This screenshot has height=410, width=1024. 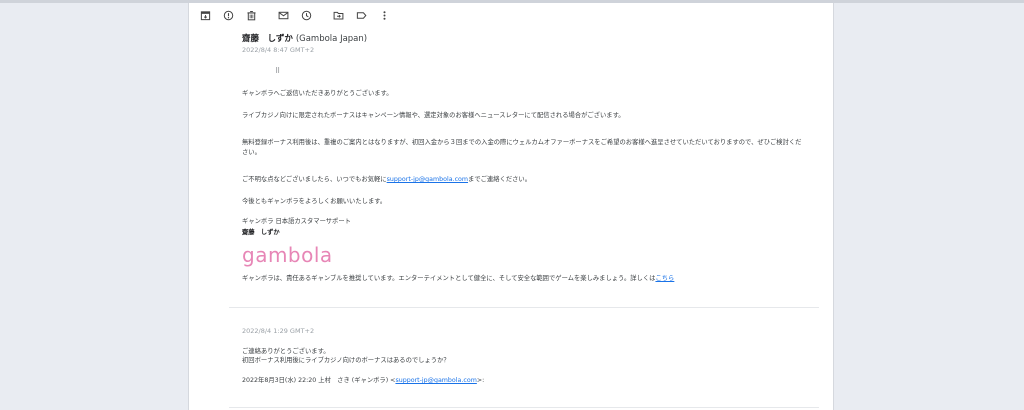 I want to click on delete-icon, so click(x=251, y=15).